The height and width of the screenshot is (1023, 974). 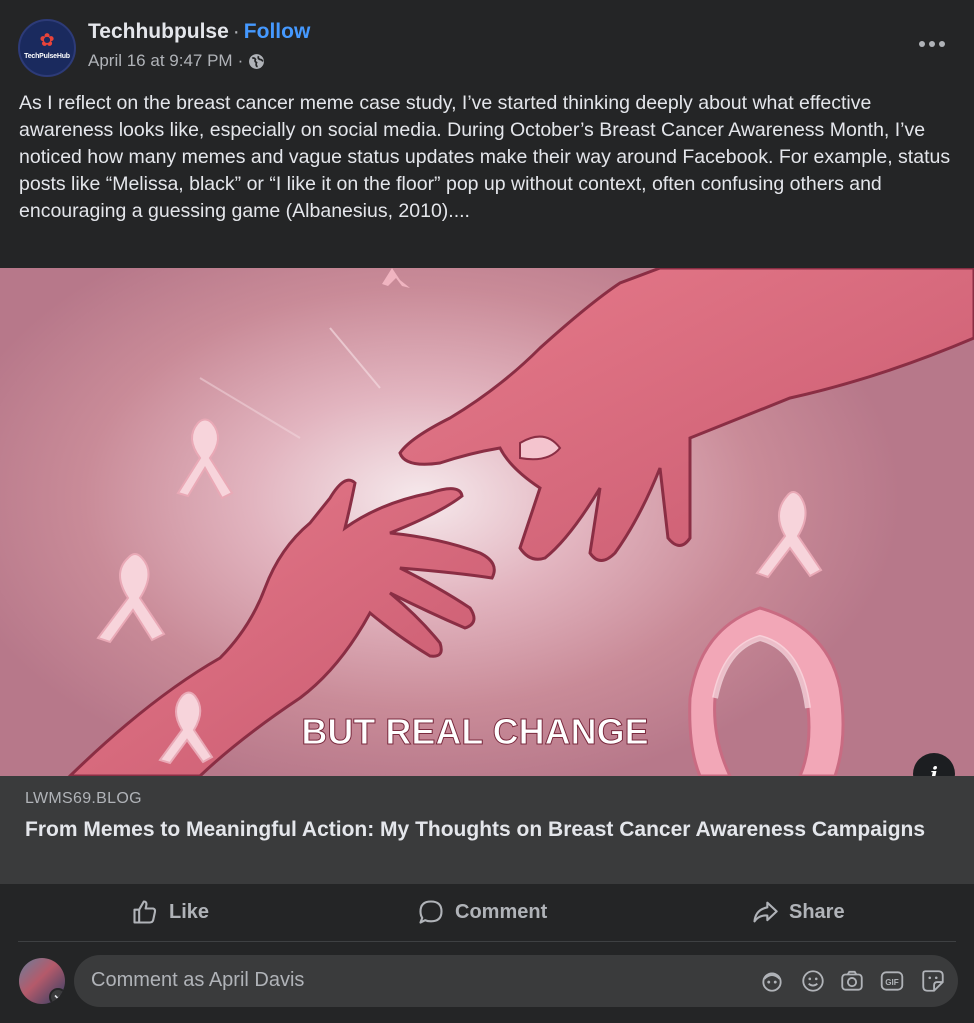 I want to click on emoji-icon, so click(x=813, y=981).